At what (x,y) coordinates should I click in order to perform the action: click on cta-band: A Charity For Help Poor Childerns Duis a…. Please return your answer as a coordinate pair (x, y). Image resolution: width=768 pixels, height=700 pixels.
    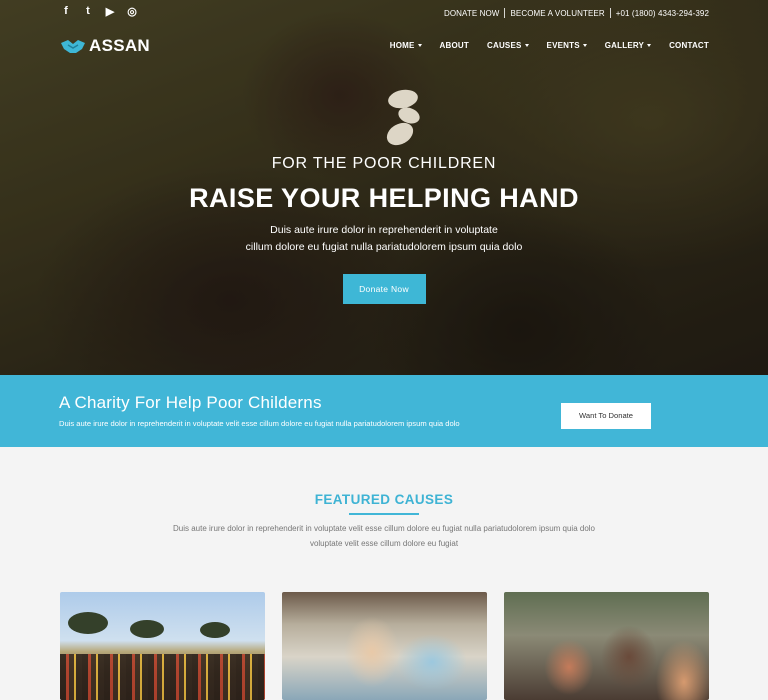
    Looking at the image, I should click on (384, 411).